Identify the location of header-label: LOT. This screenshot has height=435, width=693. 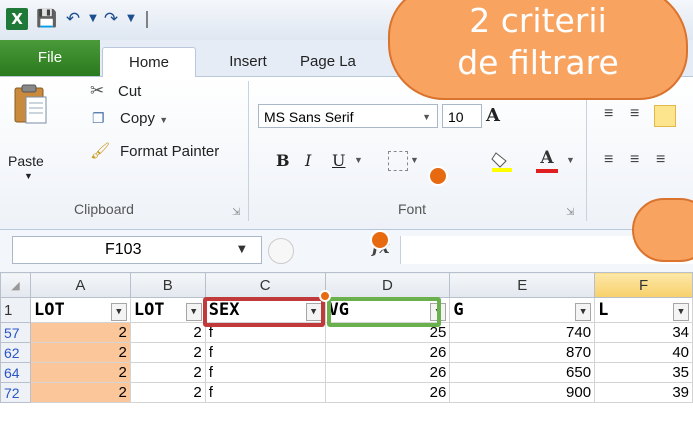
(149, 309).